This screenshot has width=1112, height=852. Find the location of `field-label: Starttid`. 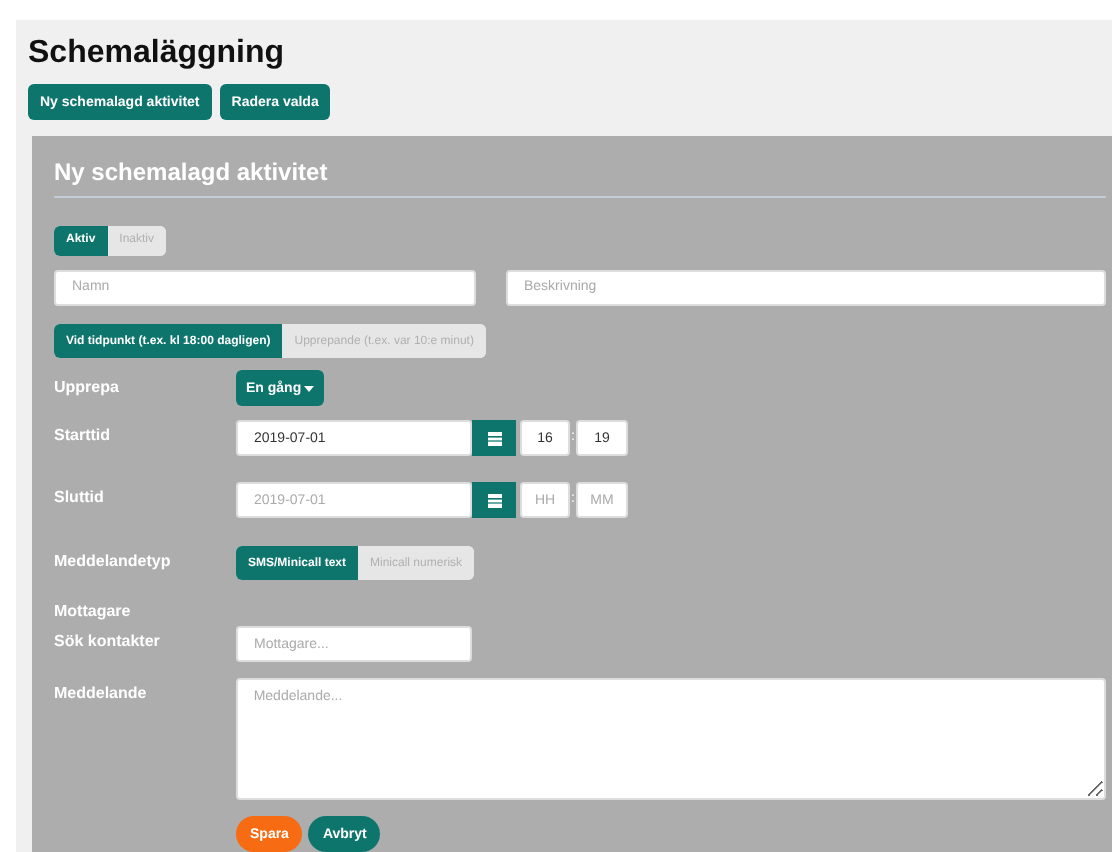

field-label: Starttid is located at coordinates (83, 436).